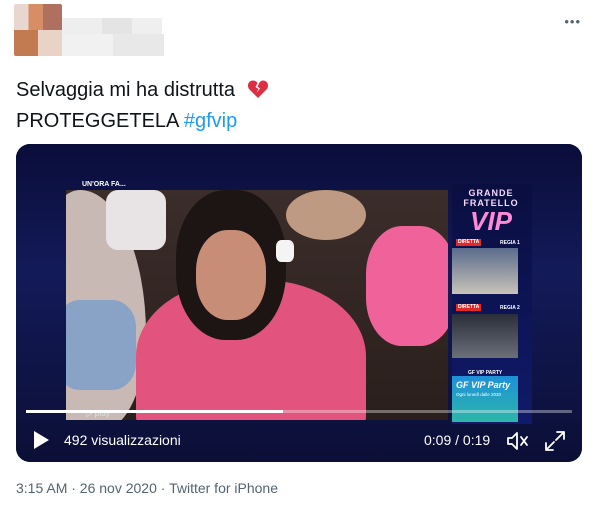 This screenshot has width=595, height=512. Describe the element at coordinates (491, 198) in the screenshot. I see `logo-grande-fratello: GRANDE FRATELLO` at that location.